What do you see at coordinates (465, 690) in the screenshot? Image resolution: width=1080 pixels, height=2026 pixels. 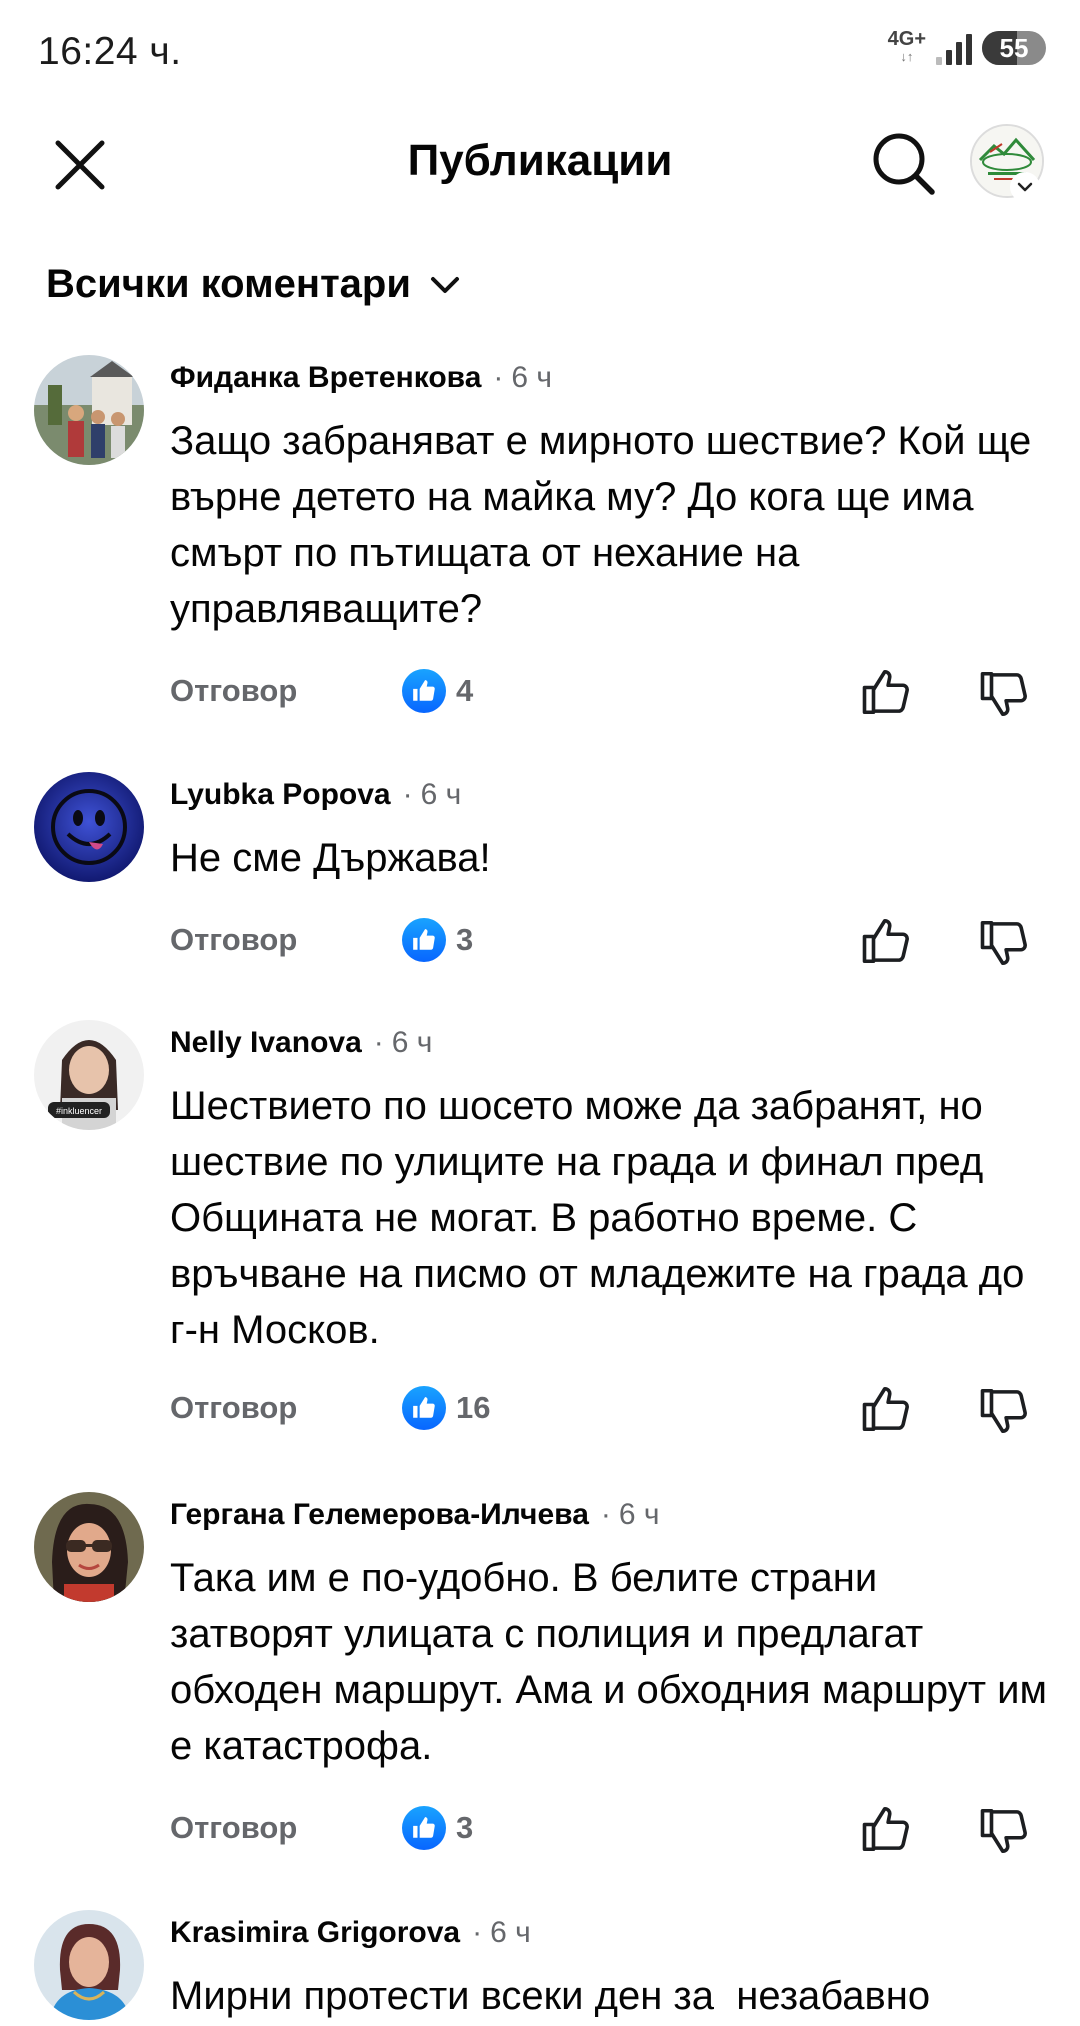 I see `like-count: 4` at bounding box center [465, 690].